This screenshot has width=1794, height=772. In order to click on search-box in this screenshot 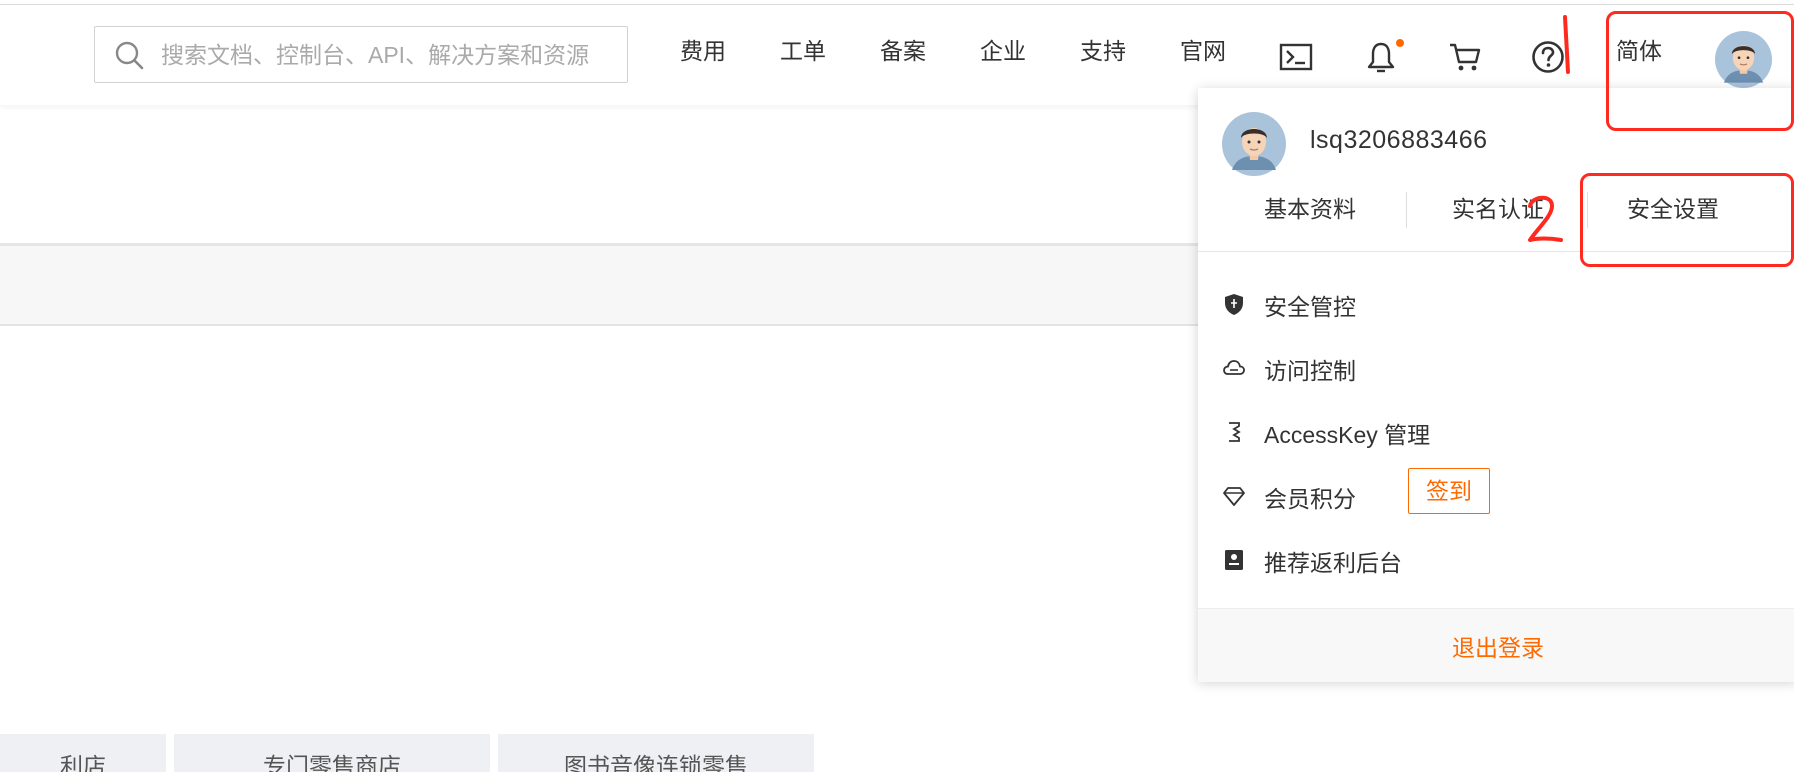, I will do `click(361, 55)`.